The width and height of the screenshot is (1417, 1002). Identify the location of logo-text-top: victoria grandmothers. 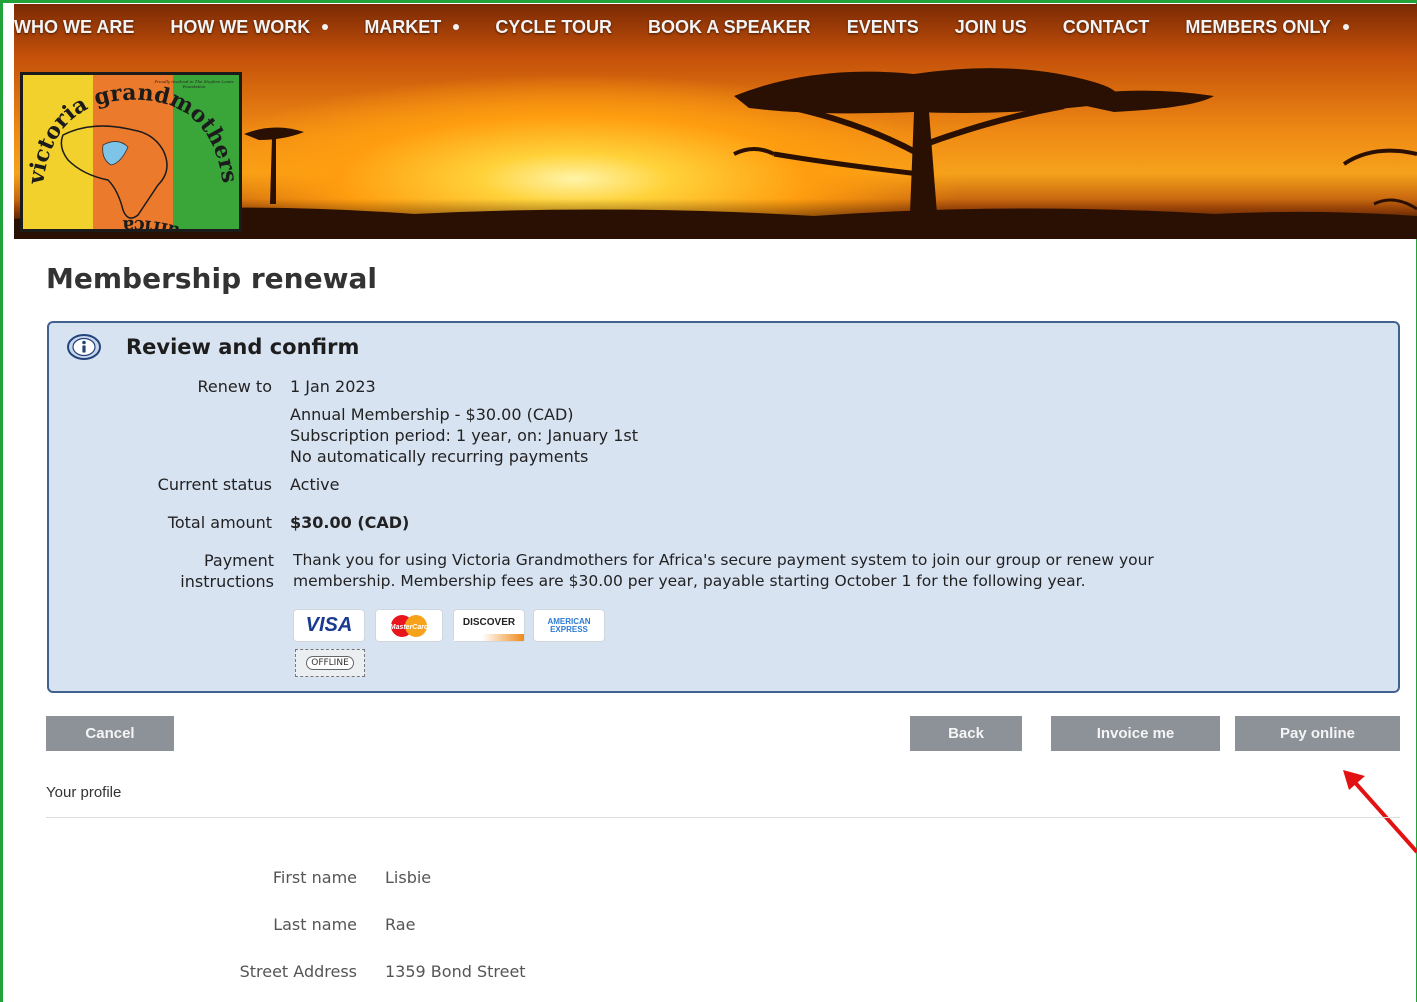
(131, 133).